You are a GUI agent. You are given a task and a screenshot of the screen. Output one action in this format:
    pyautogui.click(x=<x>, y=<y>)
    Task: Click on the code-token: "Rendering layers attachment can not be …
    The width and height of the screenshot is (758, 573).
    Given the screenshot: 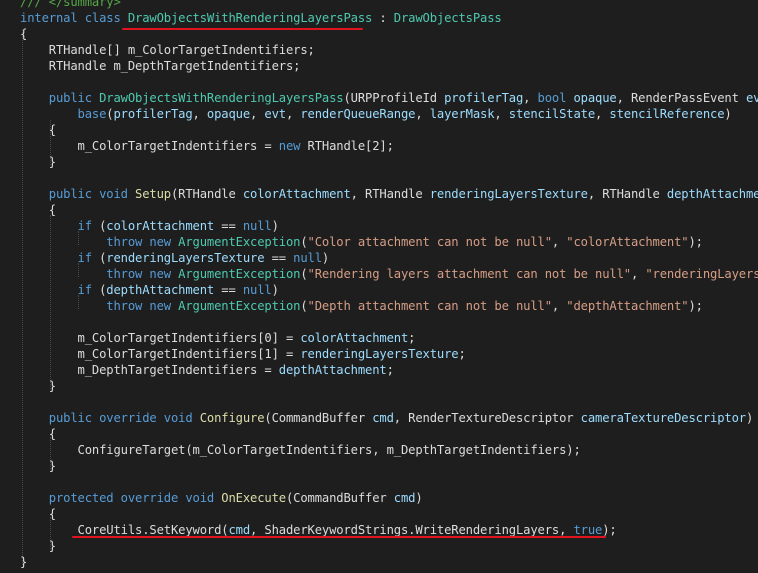 What is the action you would take?
    pyautogui.click(x=469, y=274)
    